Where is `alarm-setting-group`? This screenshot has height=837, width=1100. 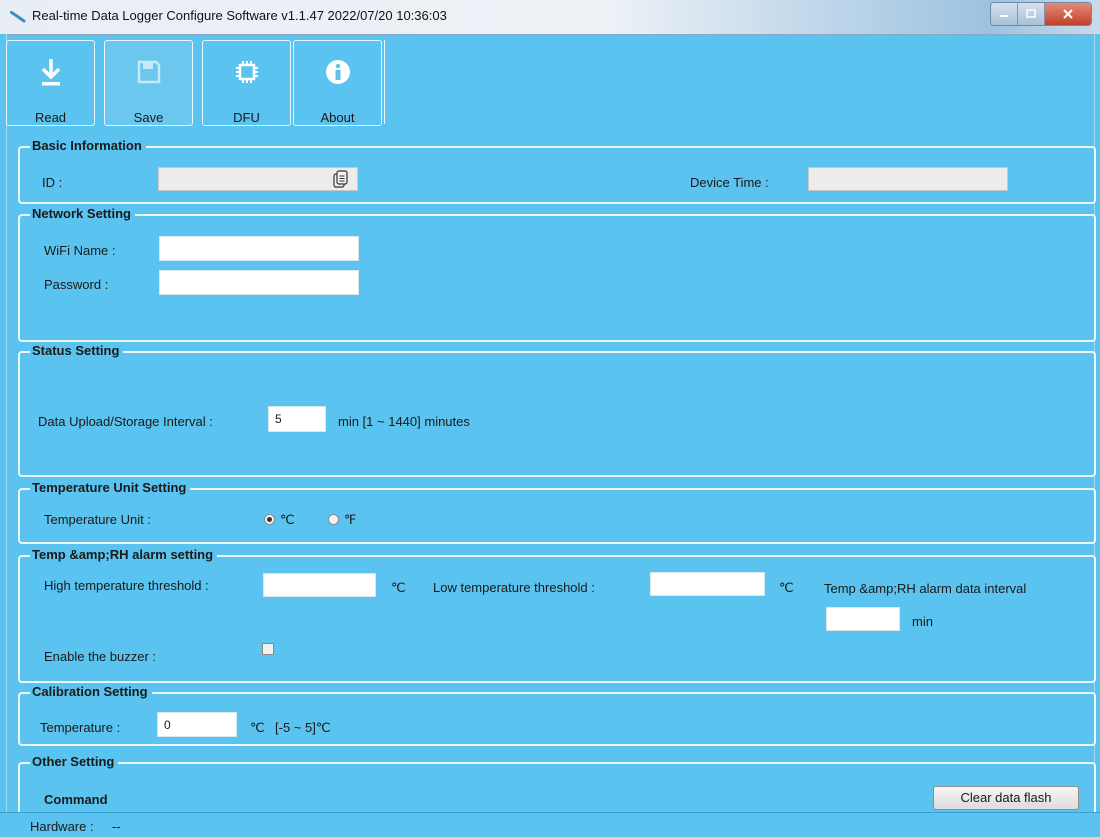 alarm-setting-group is located at coordinates (557, 619).